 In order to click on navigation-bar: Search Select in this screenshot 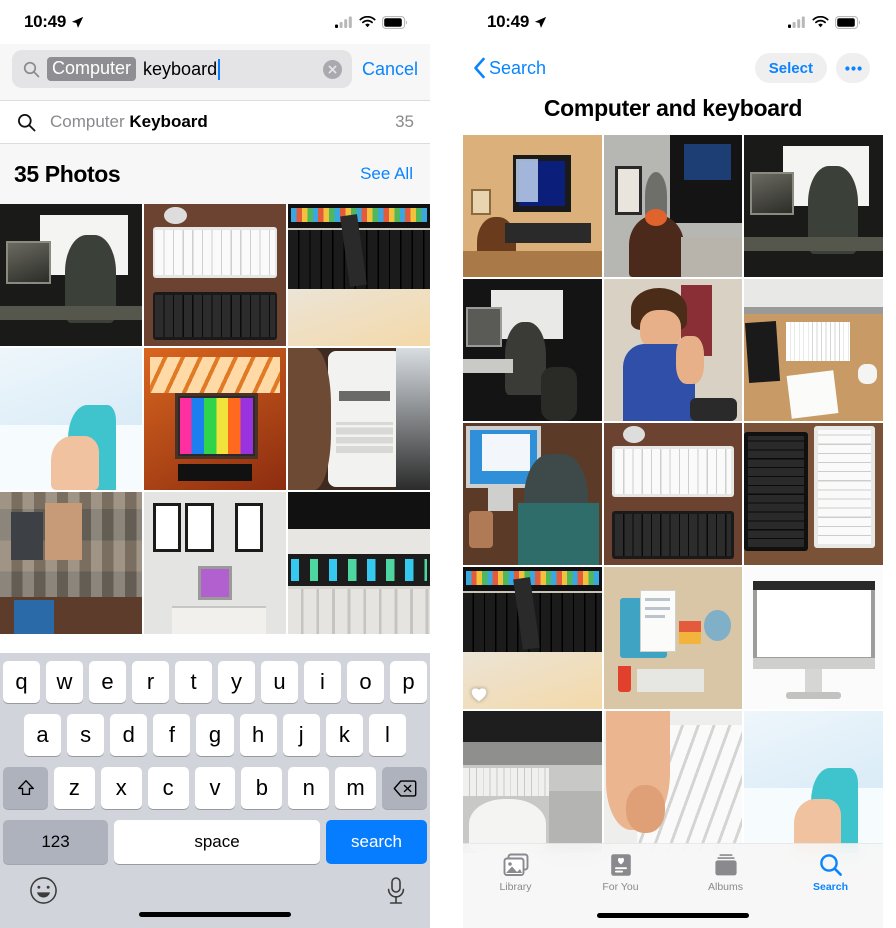, I will do `click(673, 68)`.